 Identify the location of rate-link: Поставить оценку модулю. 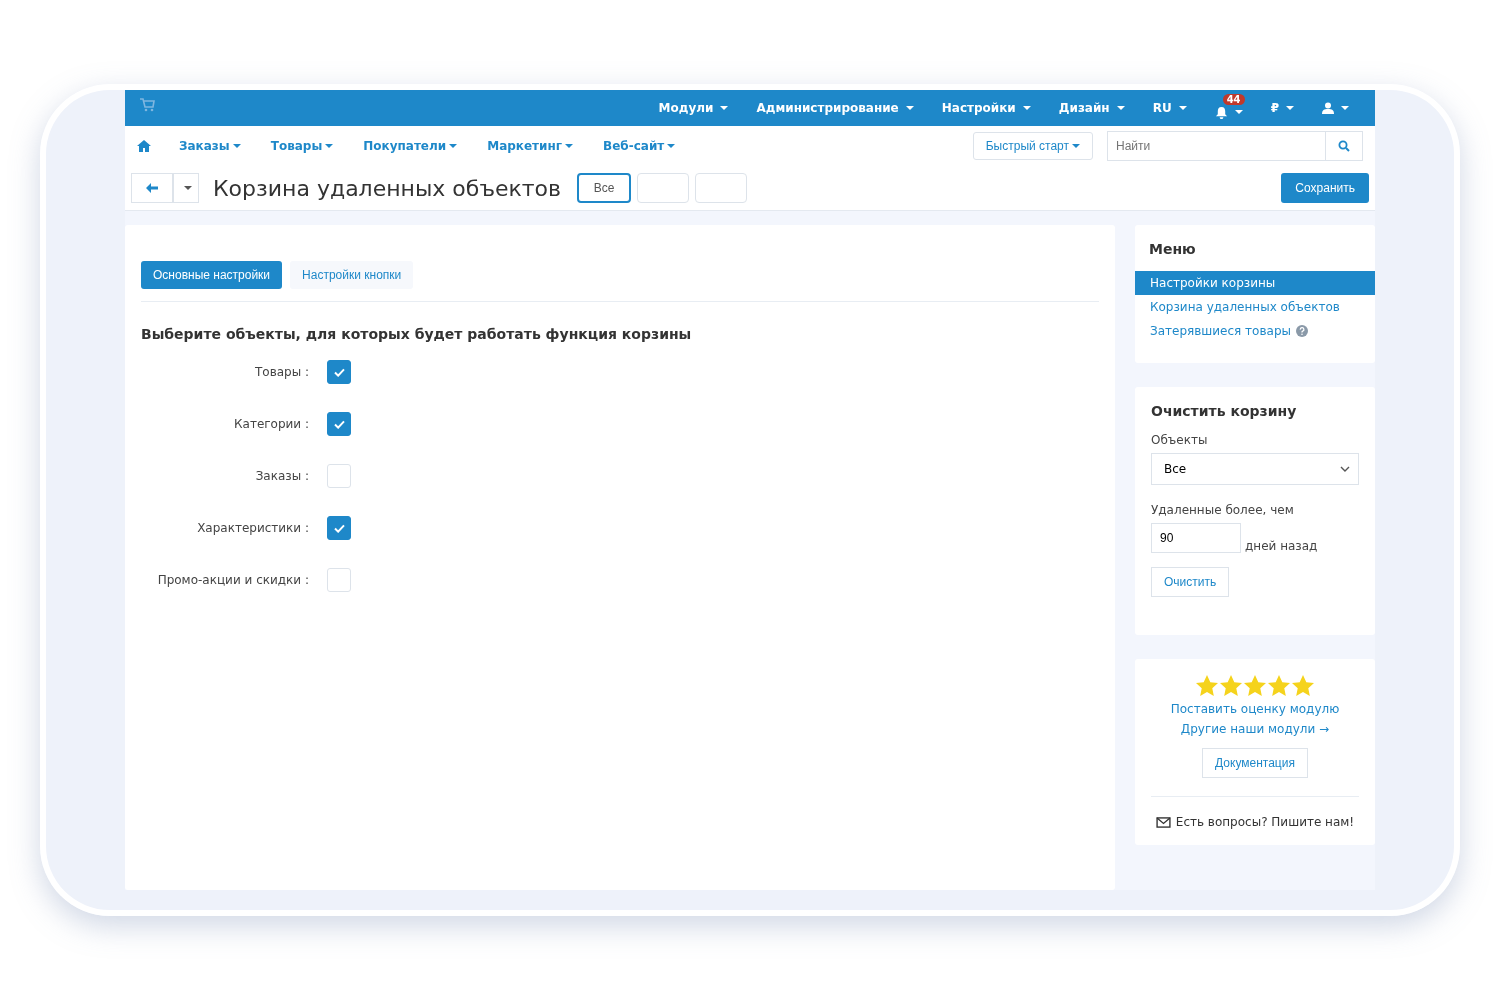
(1255, 709).